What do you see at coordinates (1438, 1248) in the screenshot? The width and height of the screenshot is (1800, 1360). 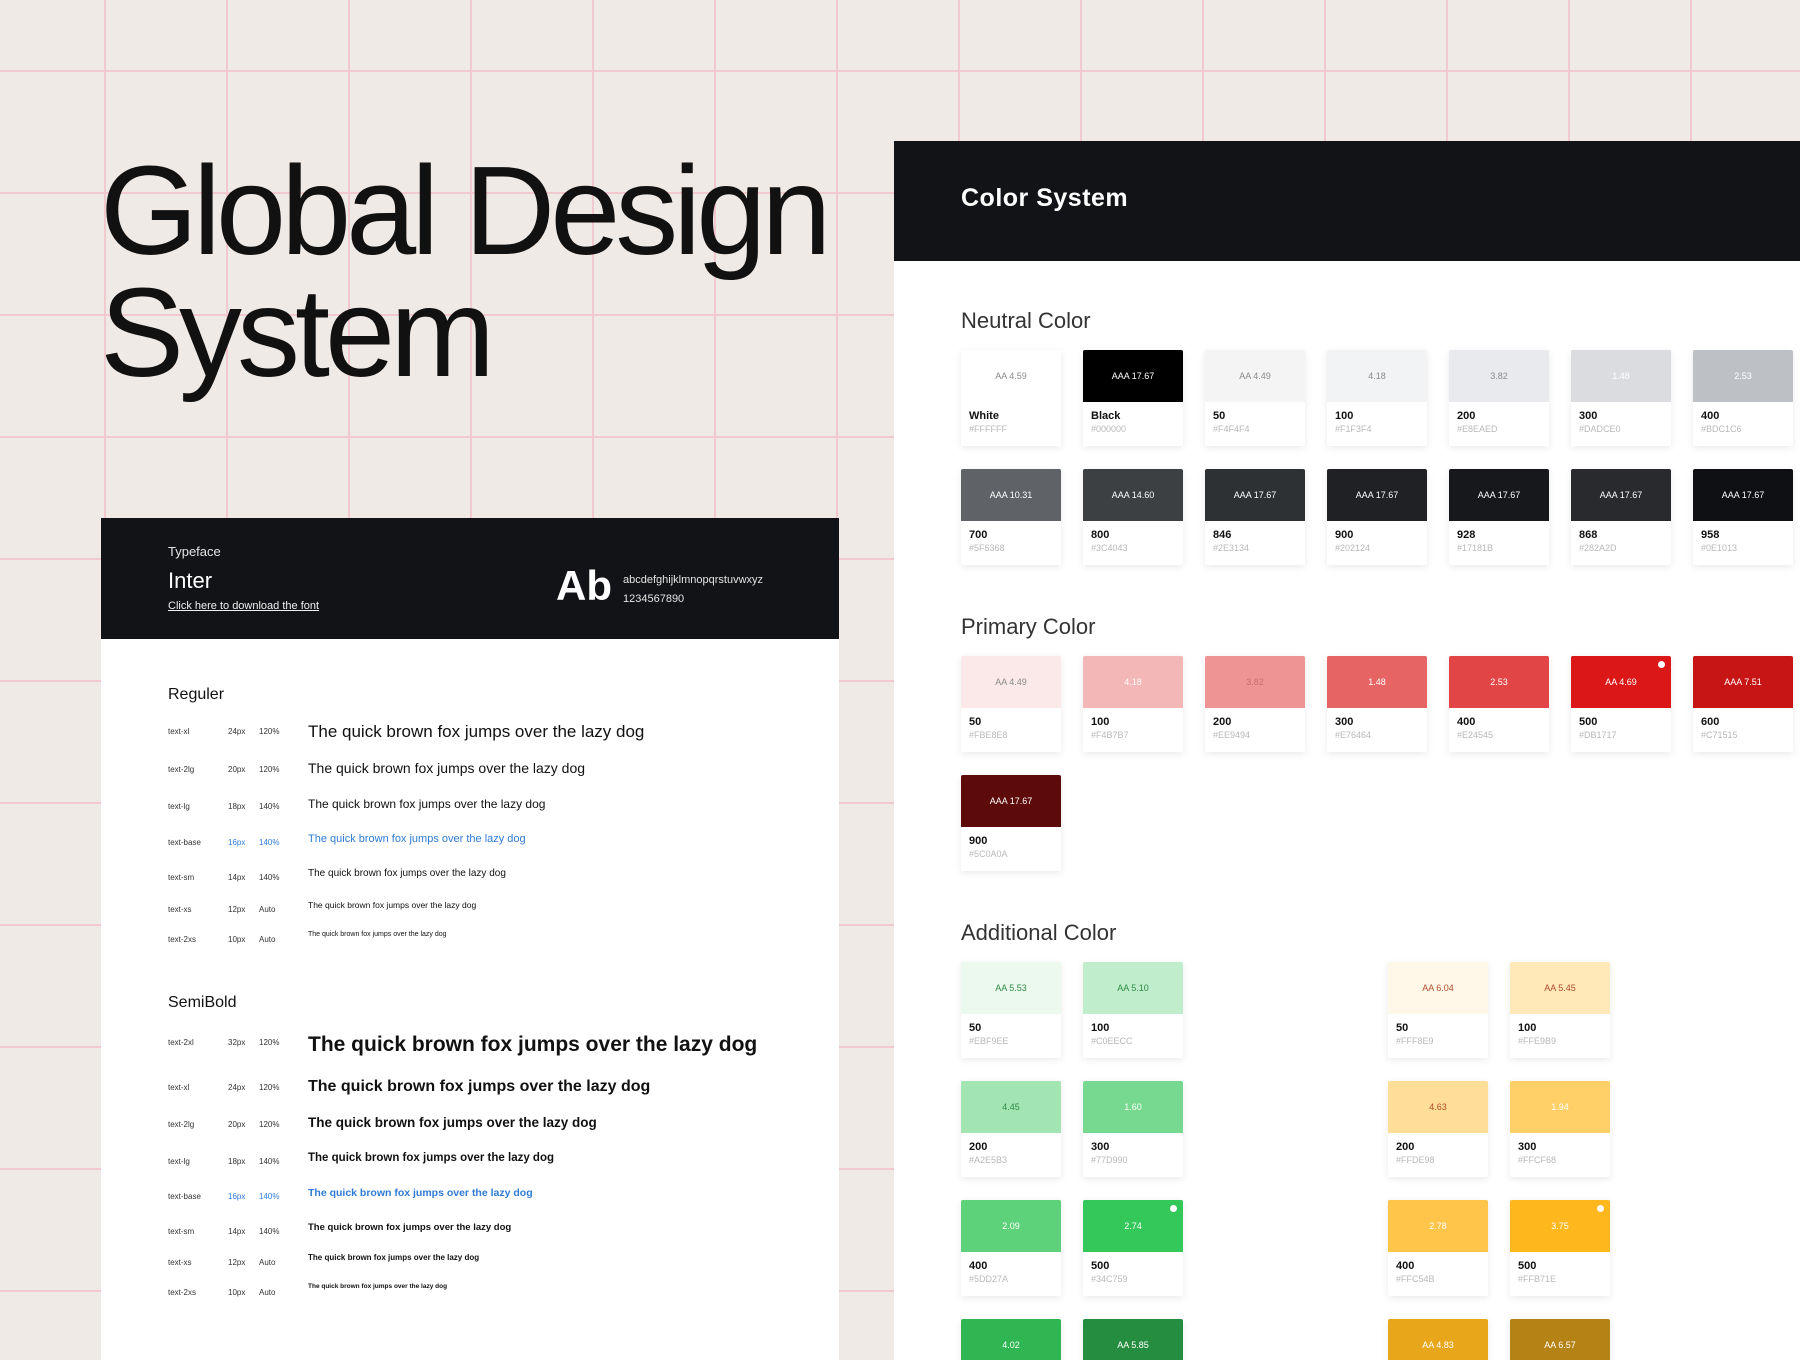 I see `yellow-swatch-card: 2.78 400 #FFC54B` at bounding box center [1438, 1248].